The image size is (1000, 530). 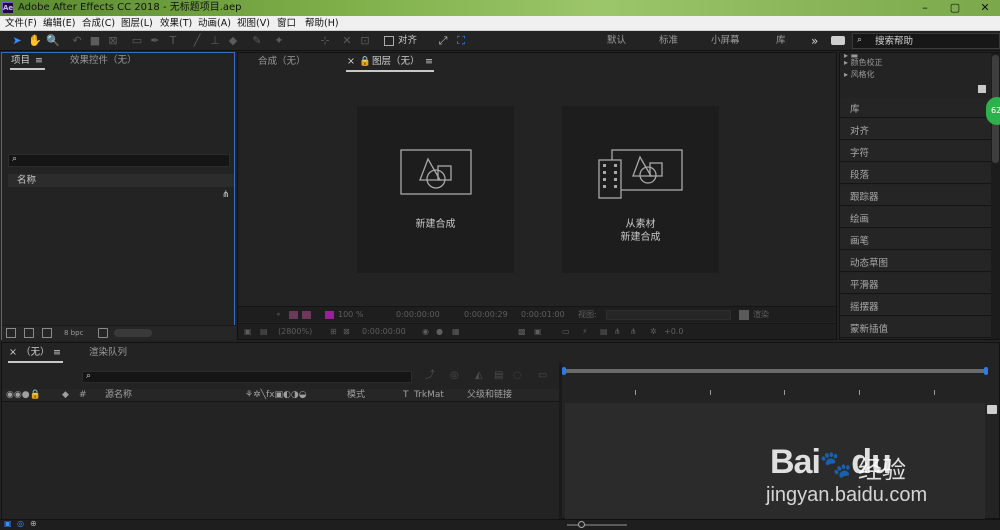 What do you see at coordinates (47, 333) in the screenshot?
I see `new-composition-icon` at bounding box center [47, 333].